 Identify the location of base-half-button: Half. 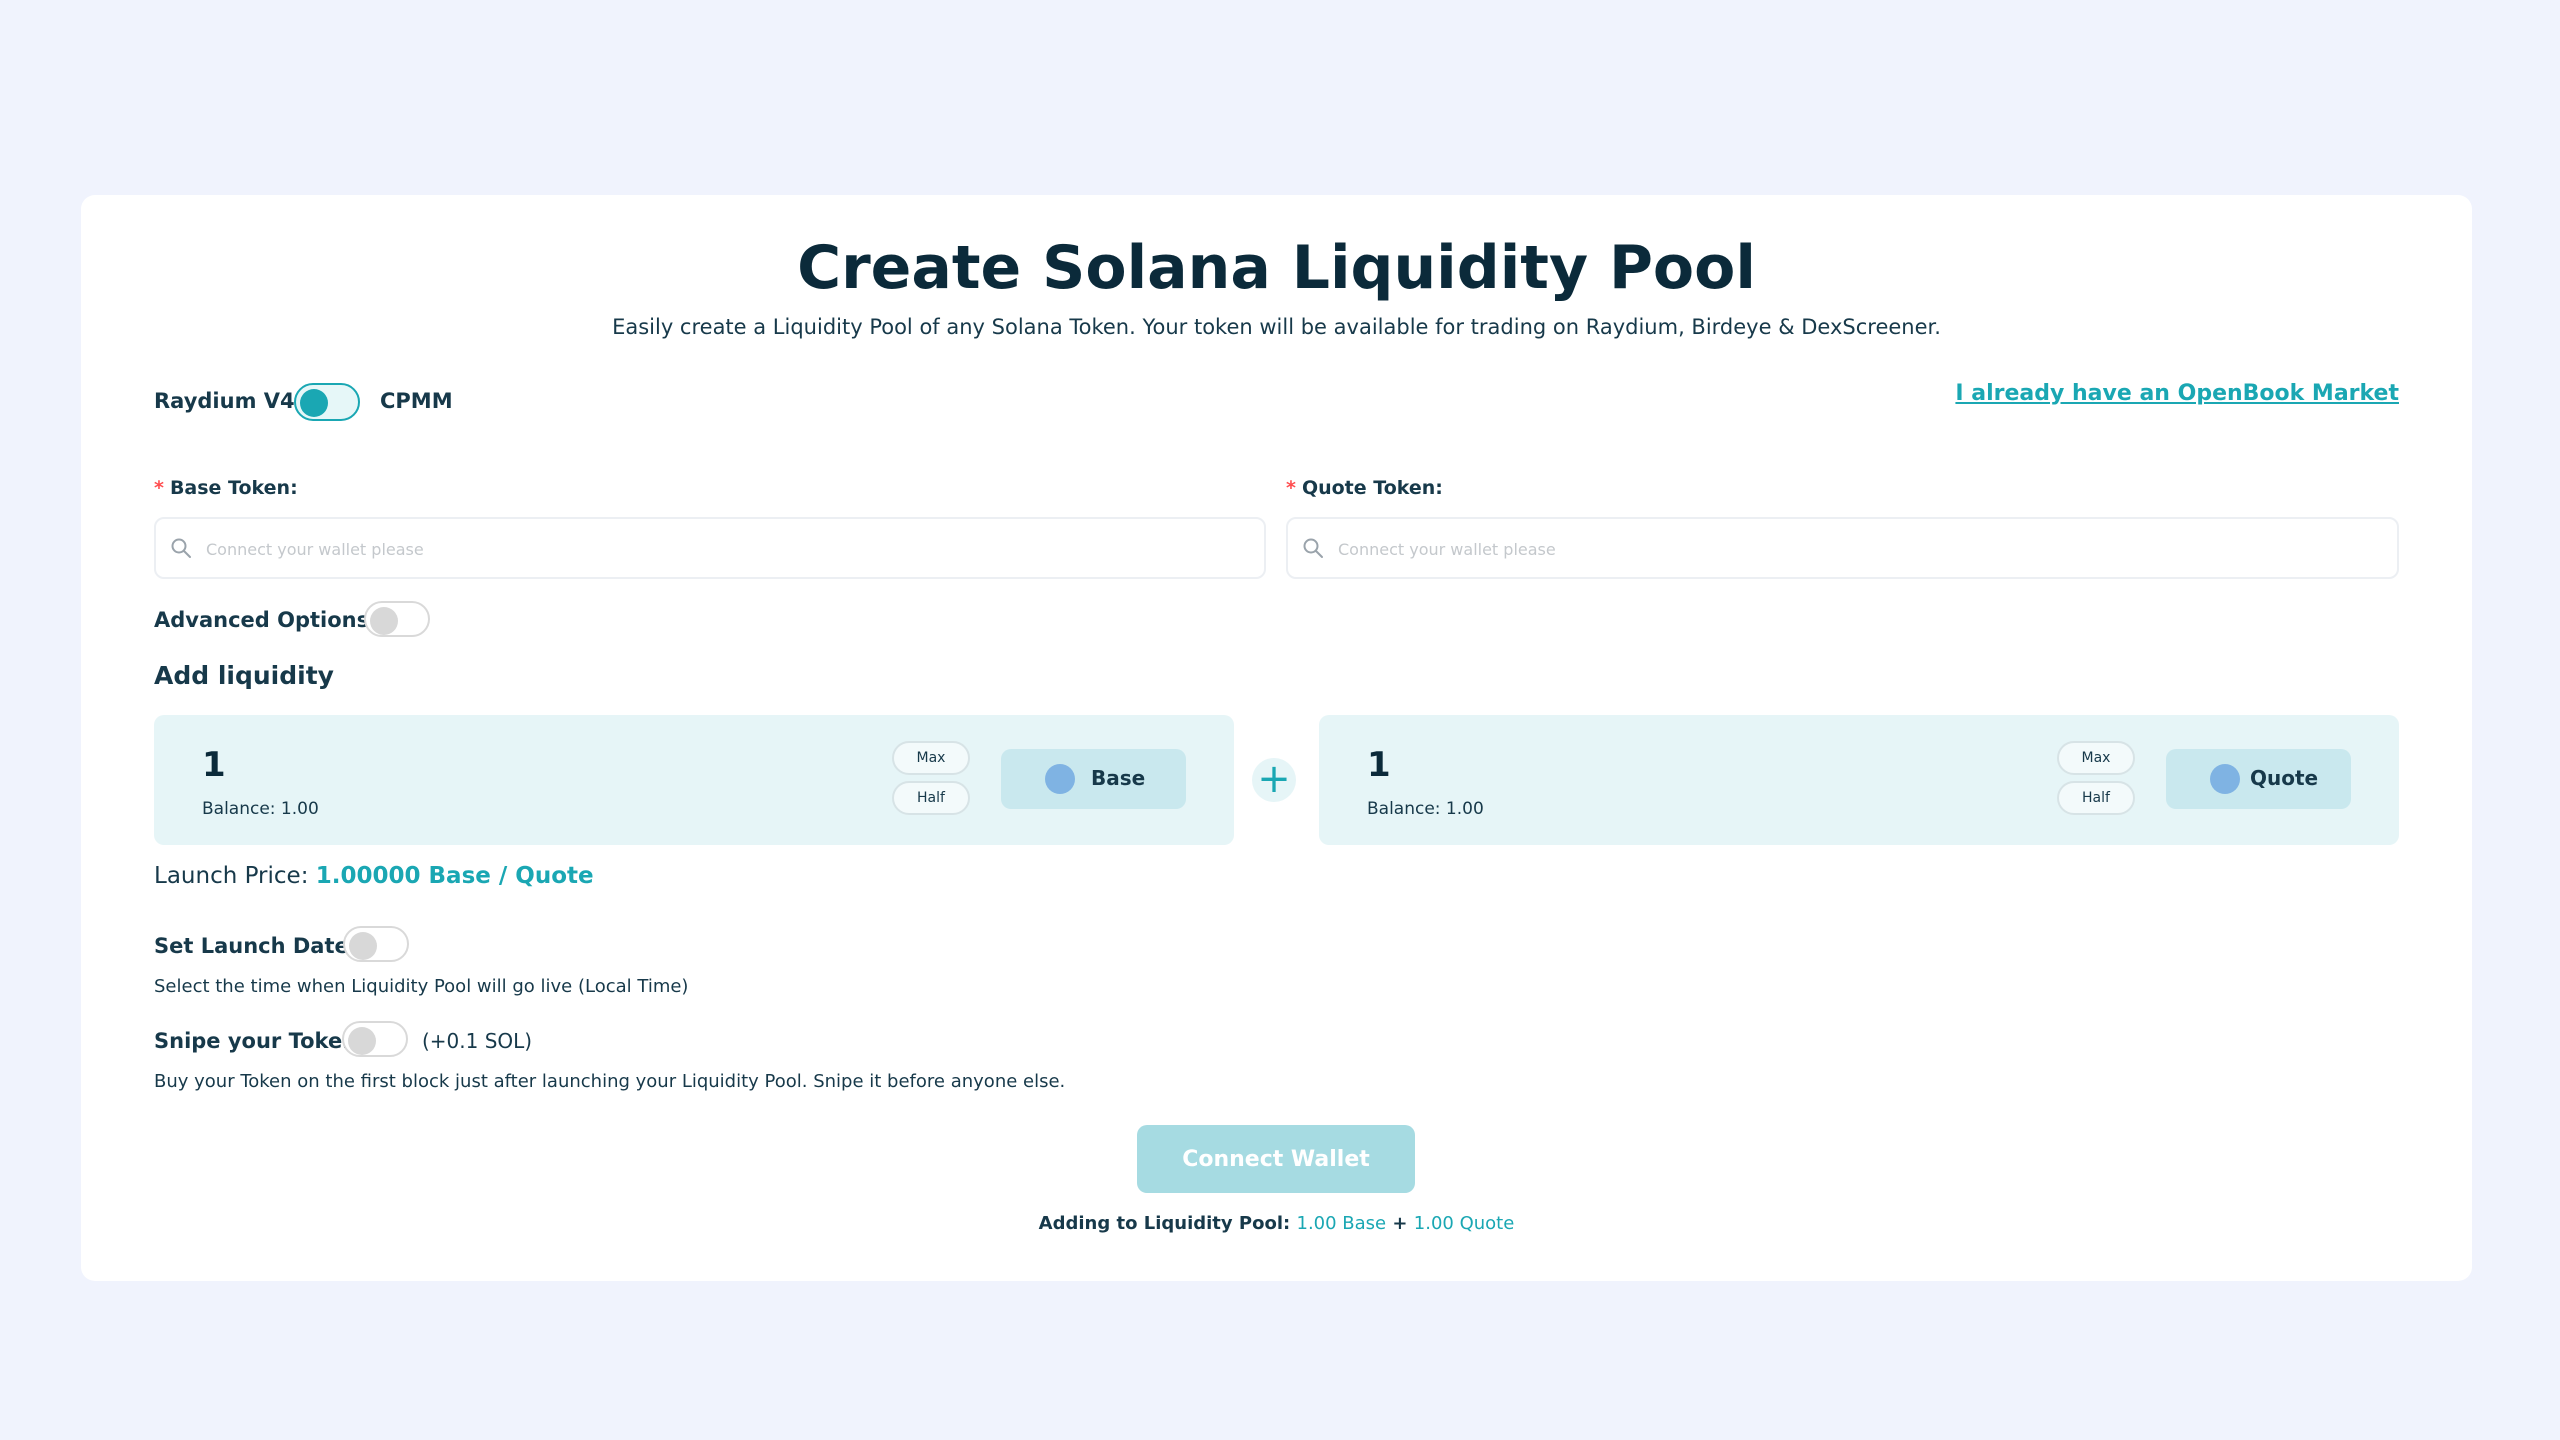
(931, 798).